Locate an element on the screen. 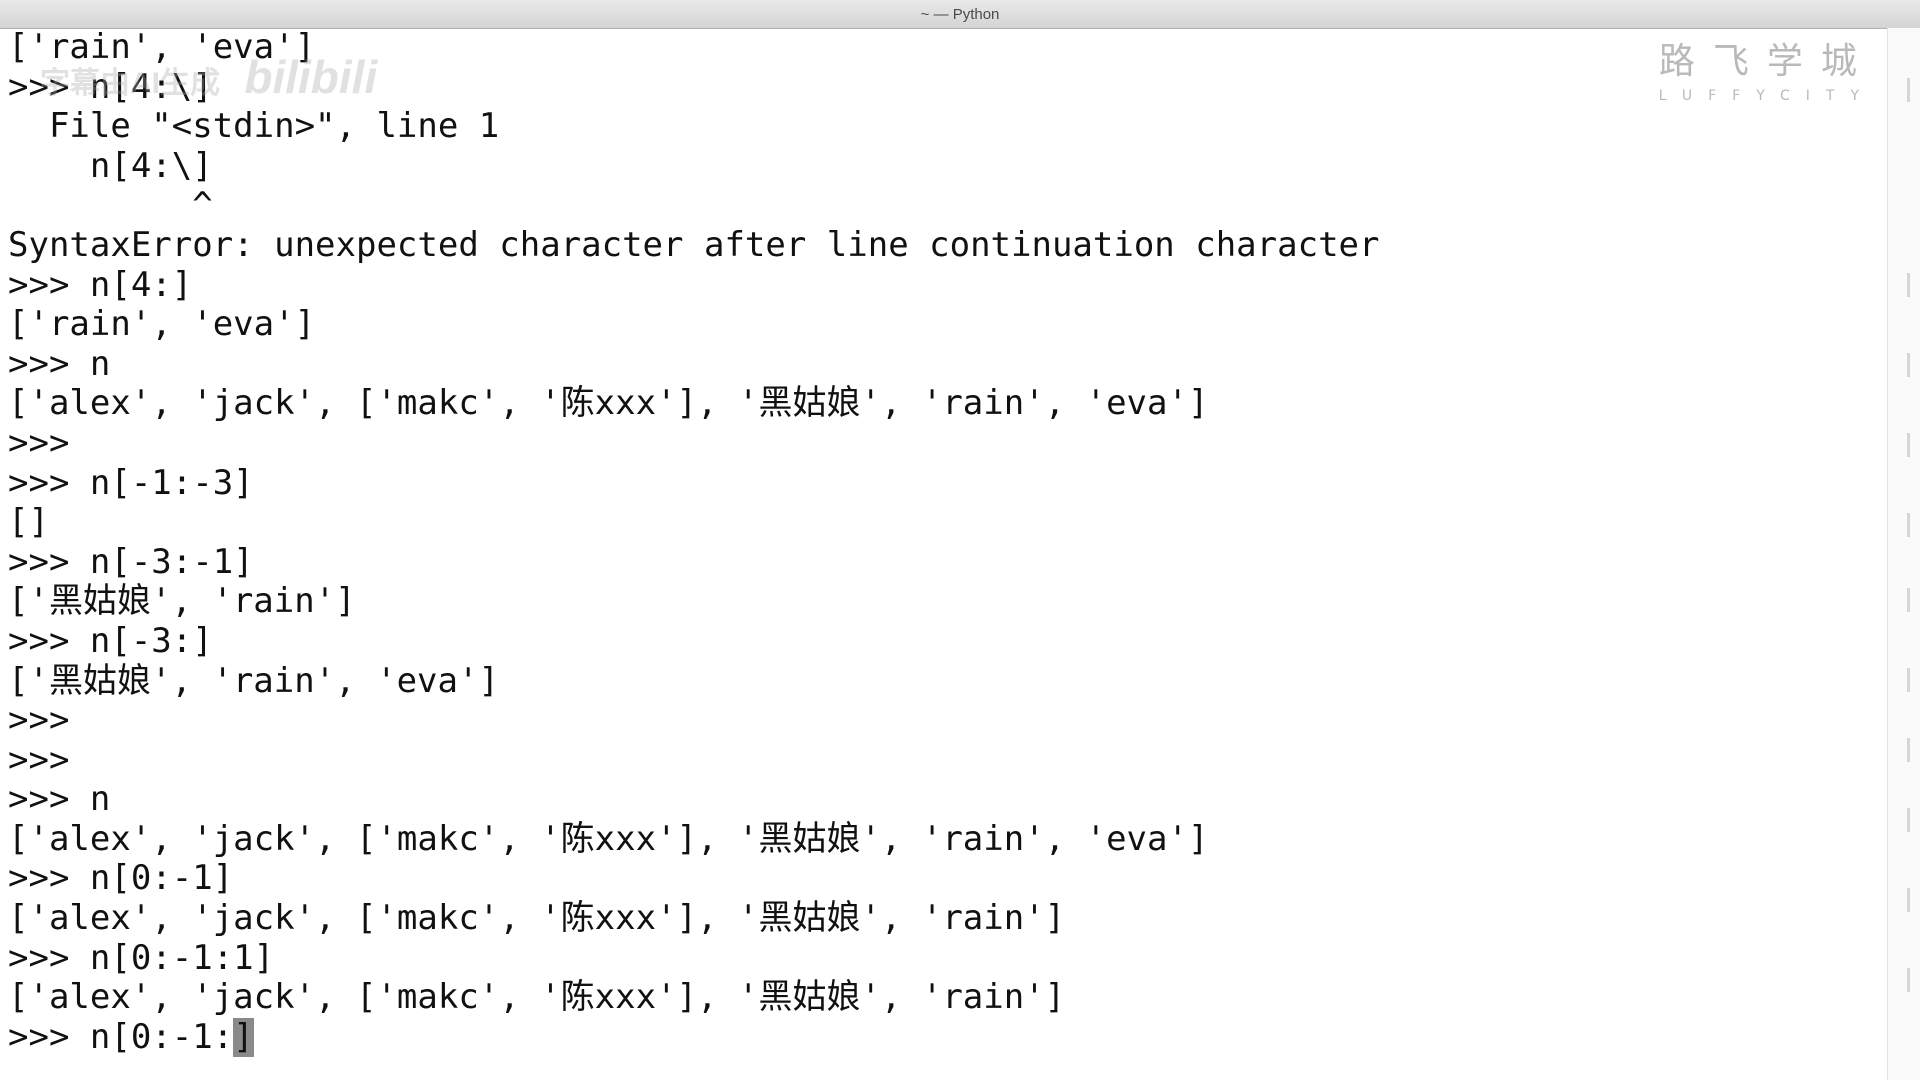 This screenshot has width=1920, height=1080. terminal-line: ['rain', 'eva'] is located at coordinates (162, 325).